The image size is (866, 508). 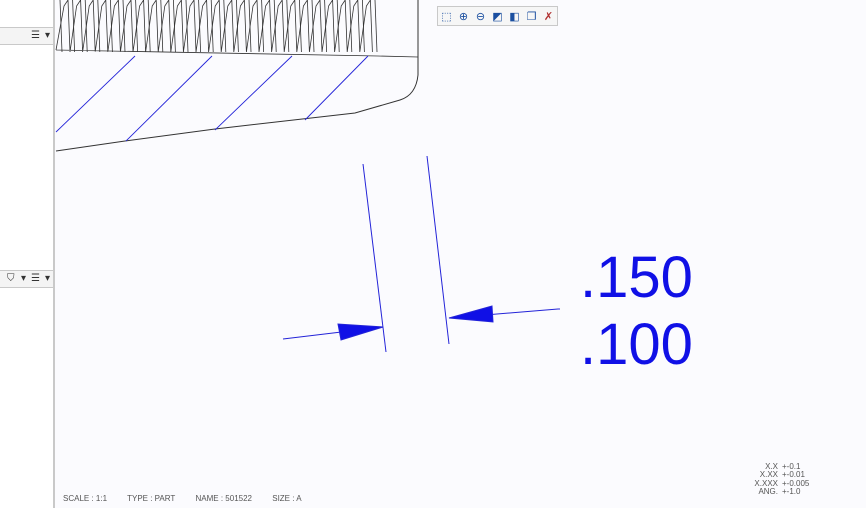 What do you see at coordinates (636, 345) in the screenshot?
I see `dimension-lower-limit: .100` at bounding box center [636, 345].